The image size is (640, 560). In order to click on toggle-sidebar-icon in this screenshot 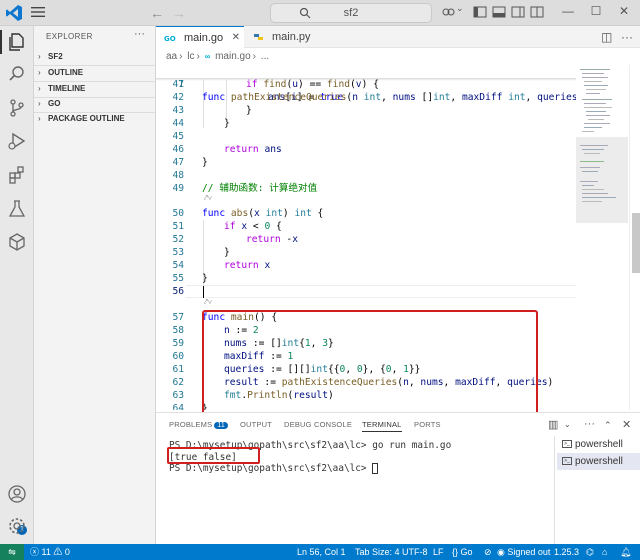, I will do `click(480, 12)`.